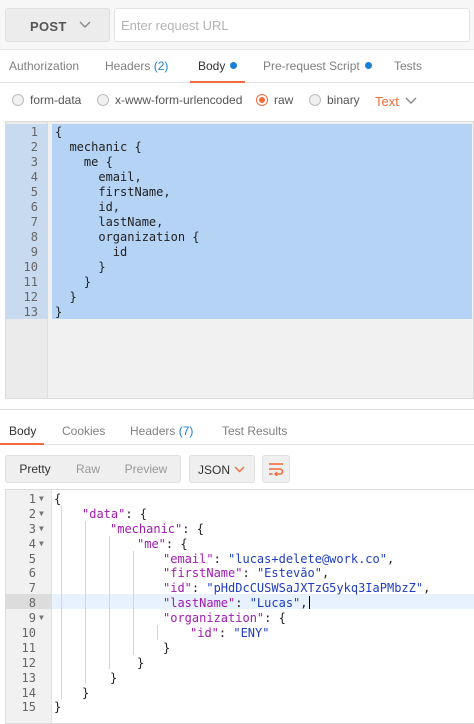 The image size is (474, 724). I want to click on code-text: id, so click(91, 252).